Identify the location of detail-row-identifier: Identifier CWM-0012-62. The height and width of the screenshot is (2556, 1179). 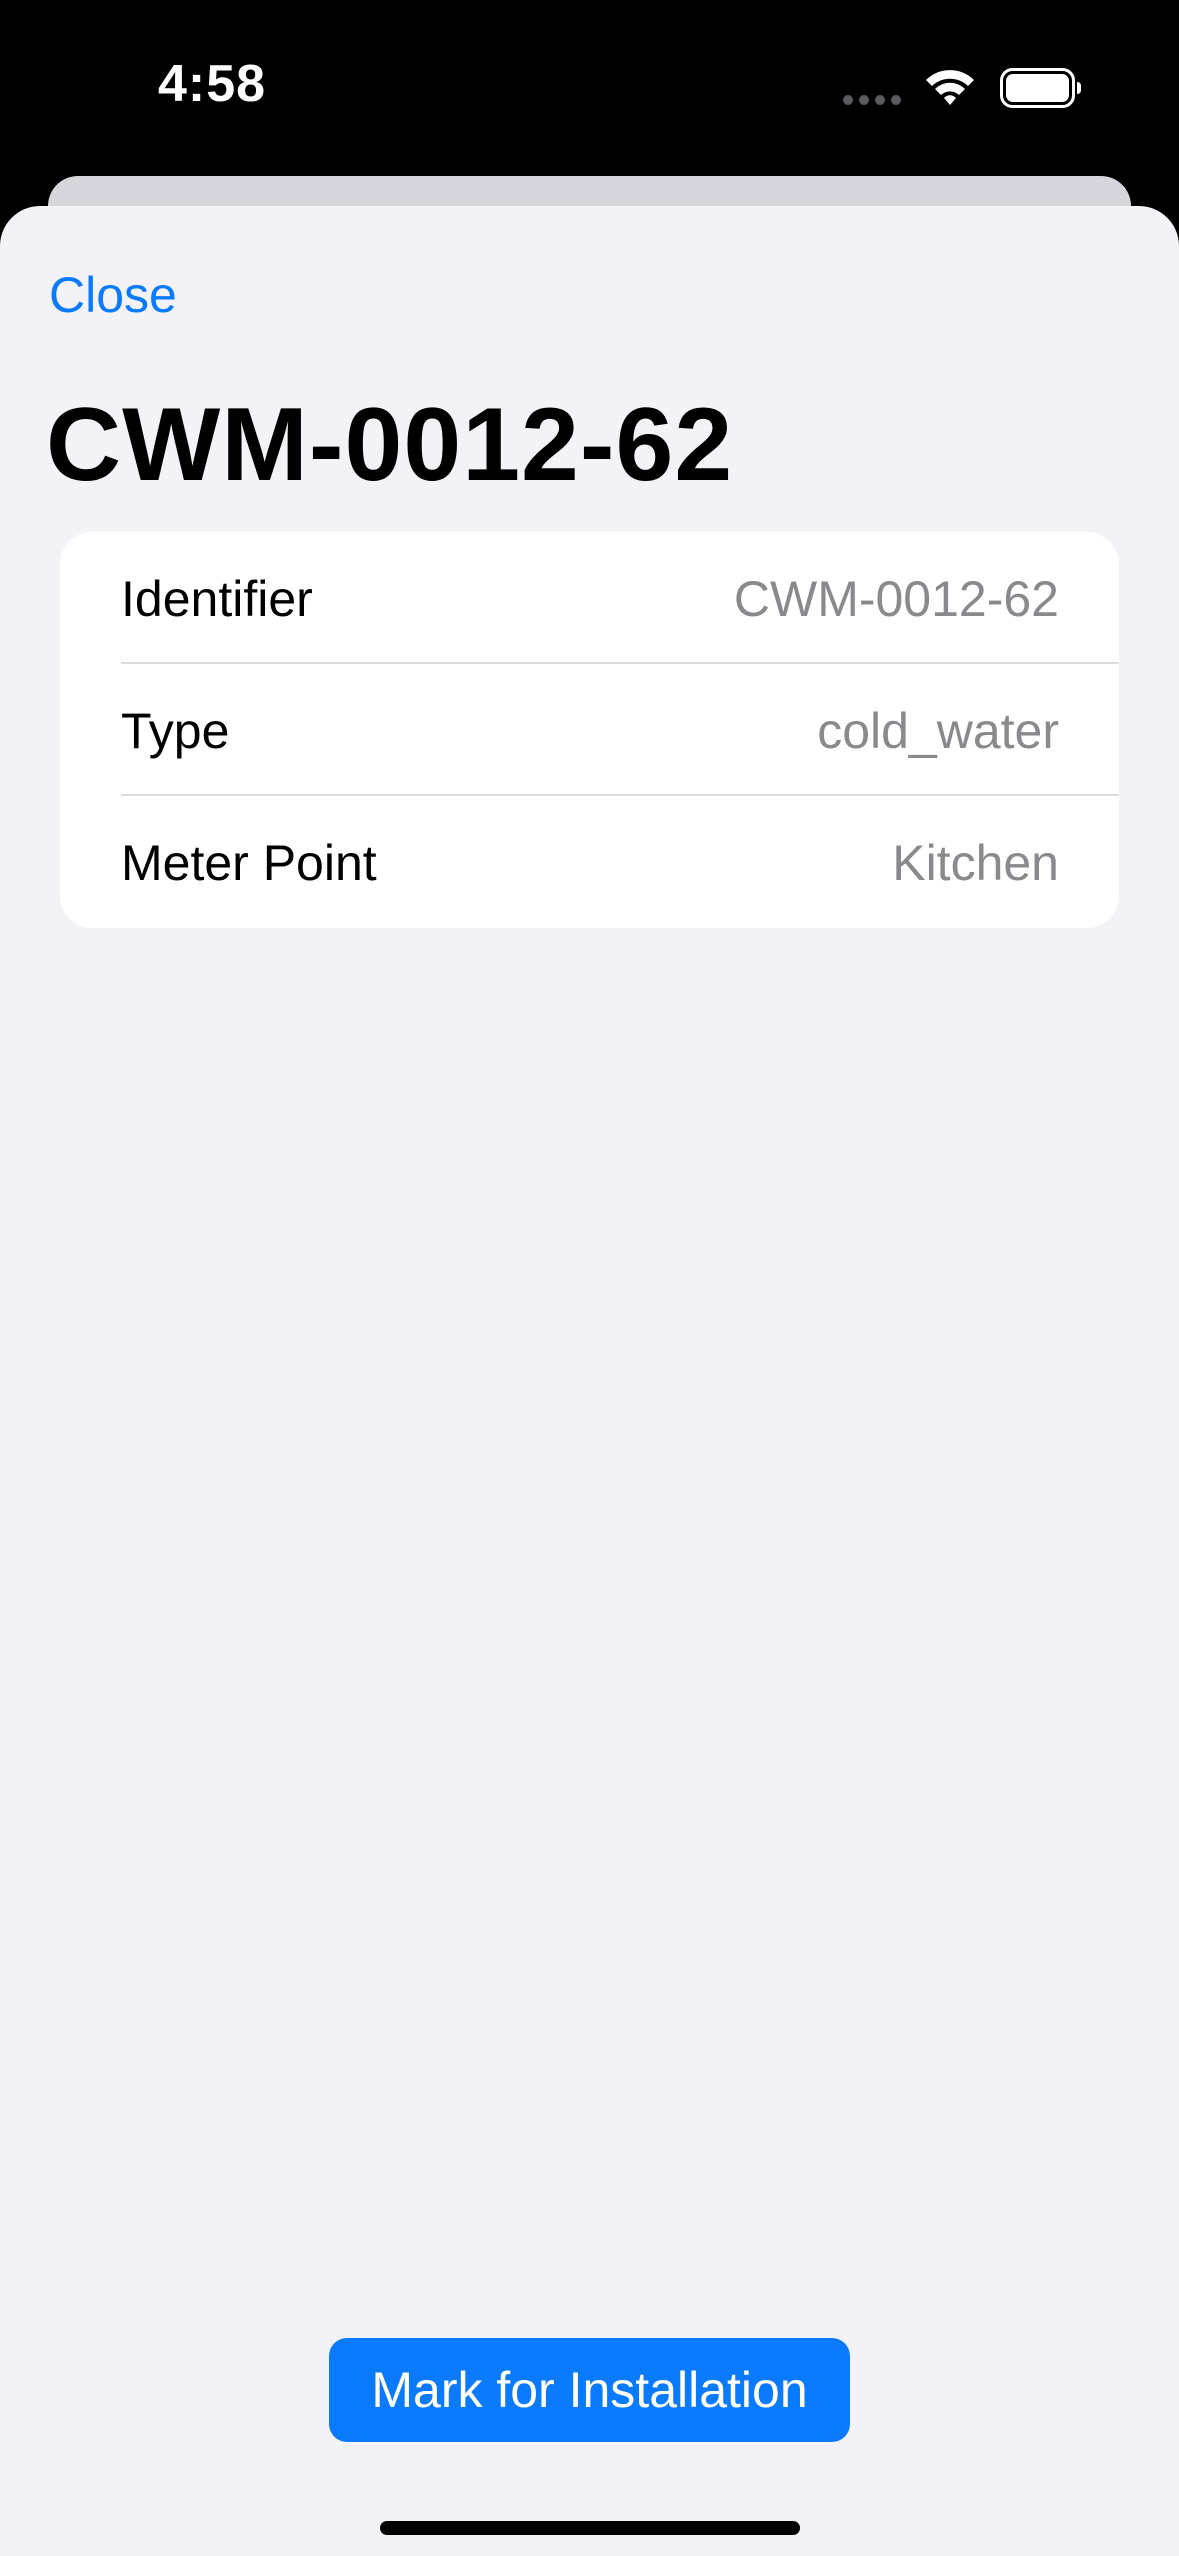
(589, 598).